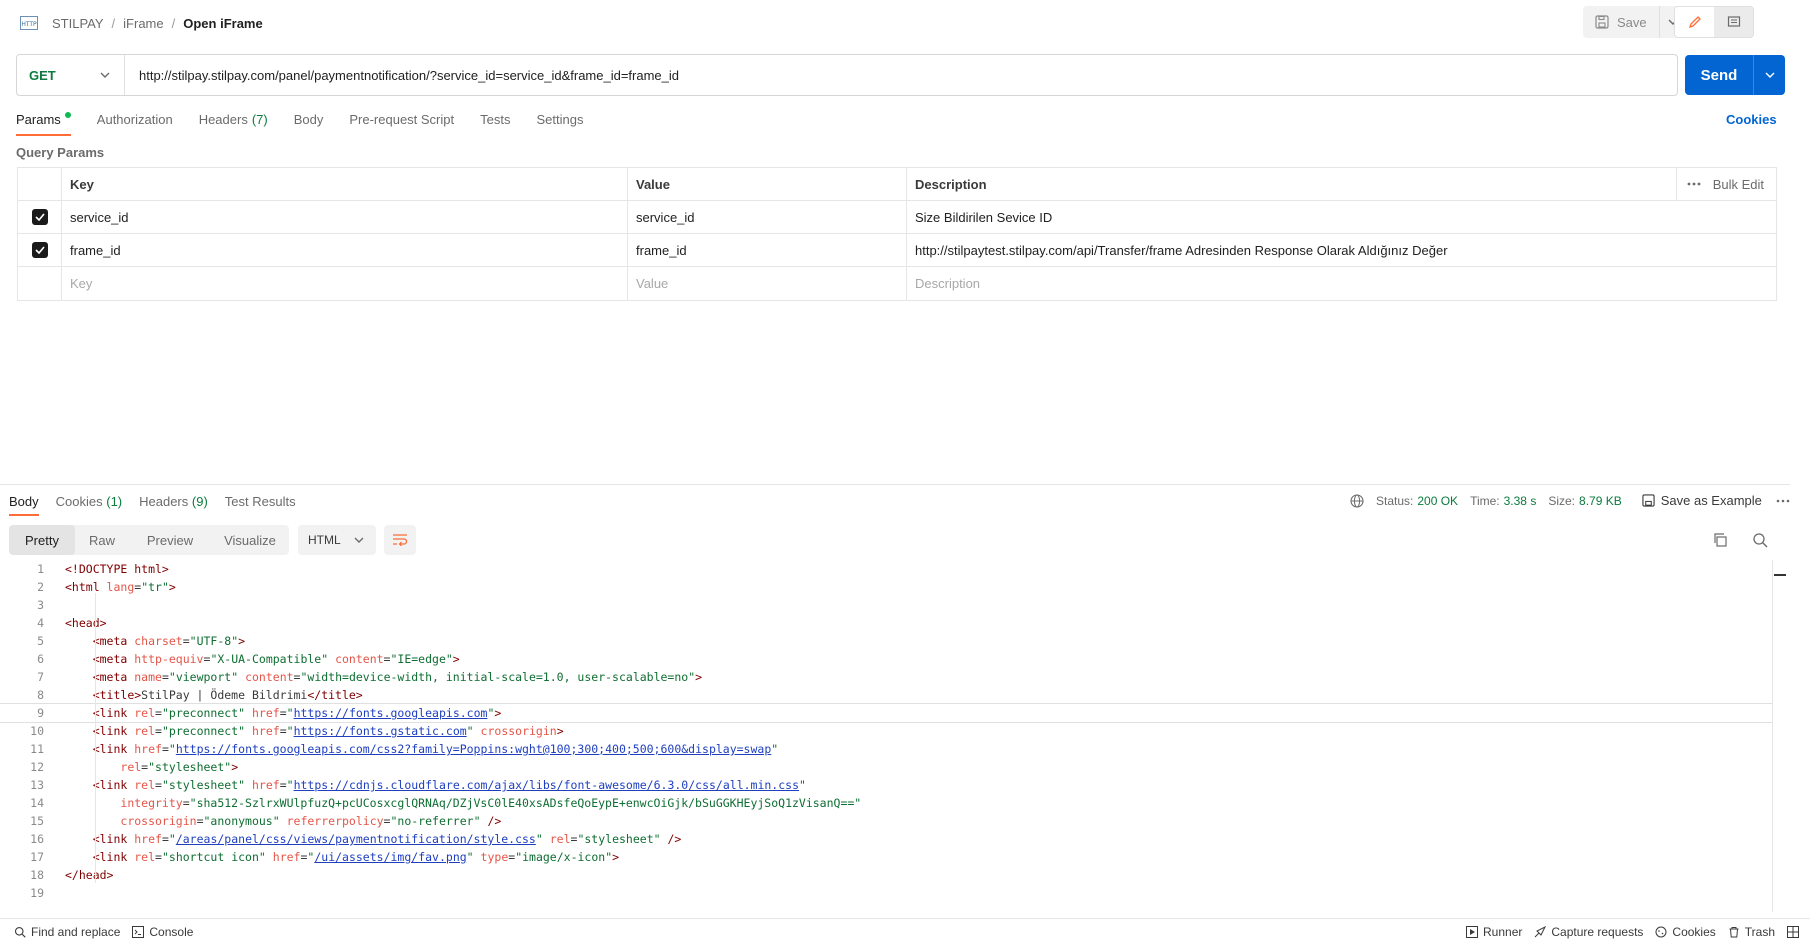 This screenshot has height=944, width=1810. I want to click on format-pretty: Pretty, so click(42, 540).